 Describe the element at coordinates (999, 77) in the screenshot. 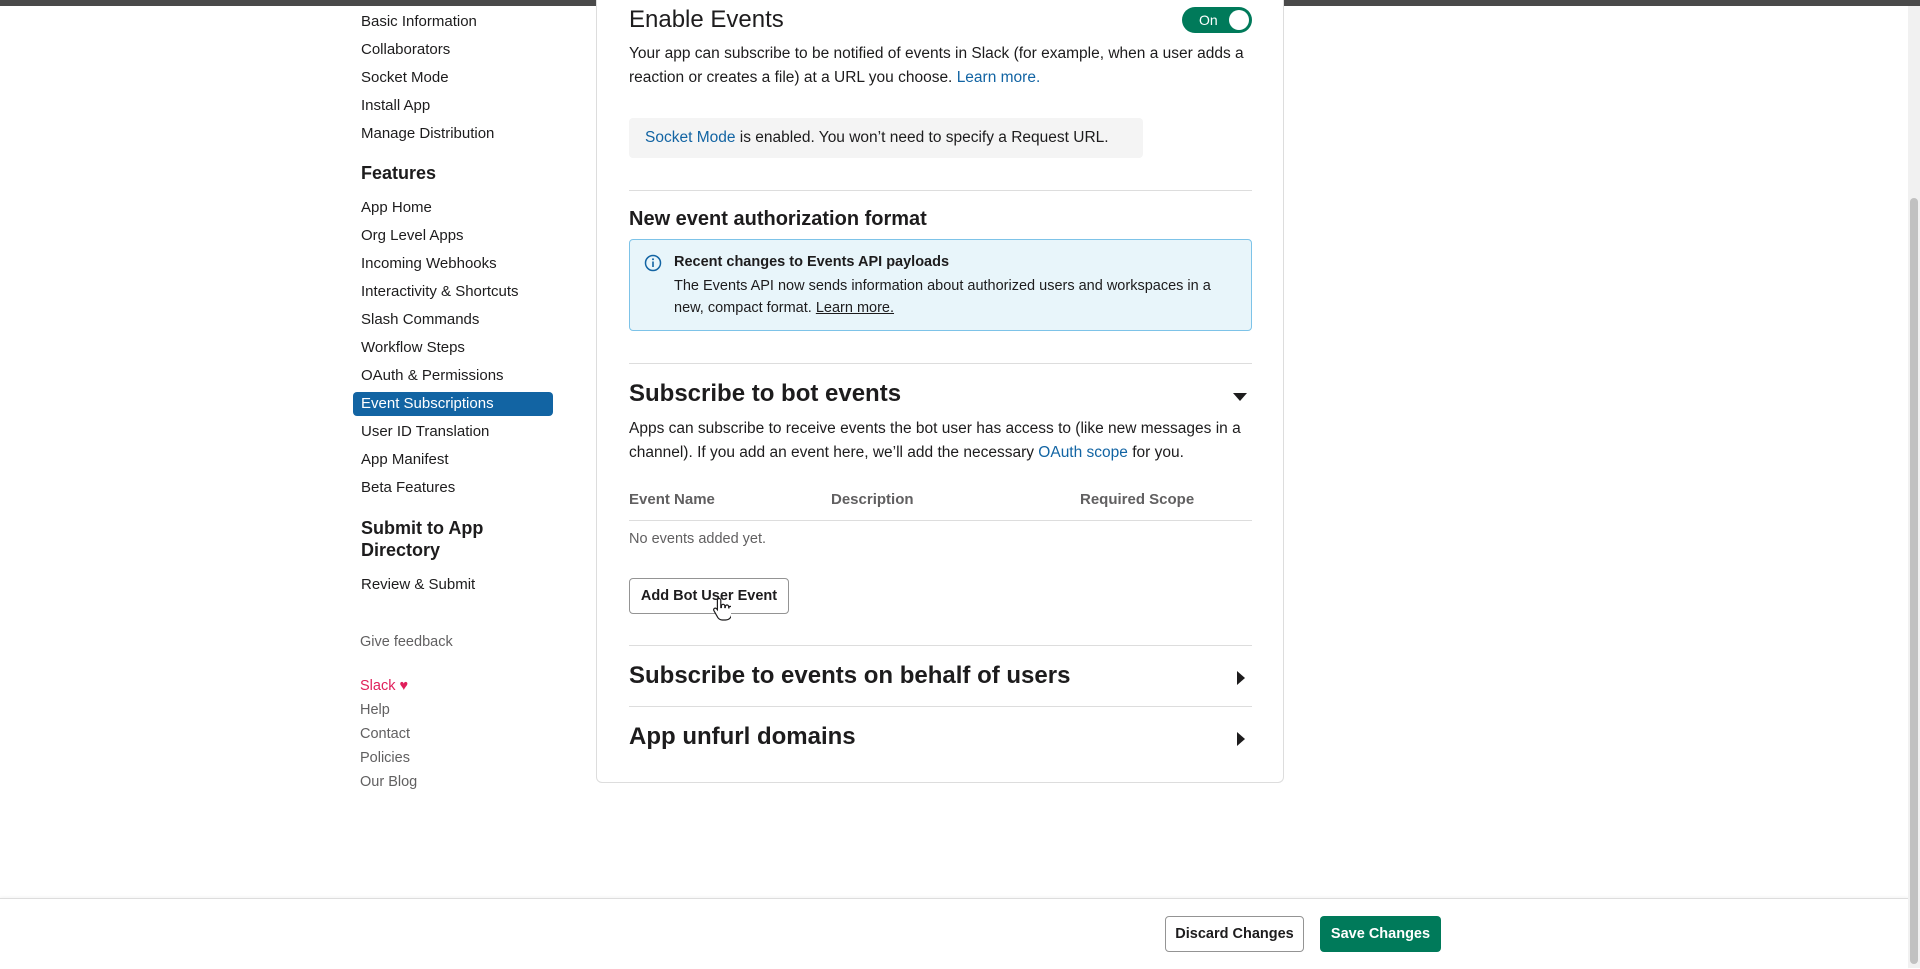

I see `learn-more-link: Learn more.` at that location.